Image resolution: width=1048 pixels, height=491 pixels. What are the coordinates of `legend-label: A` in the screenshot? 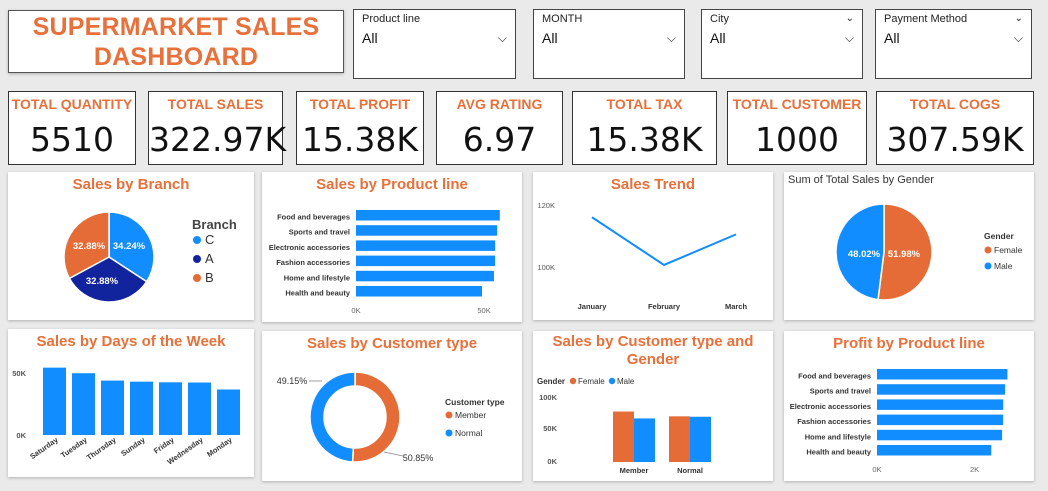 It's located at (209, 258).